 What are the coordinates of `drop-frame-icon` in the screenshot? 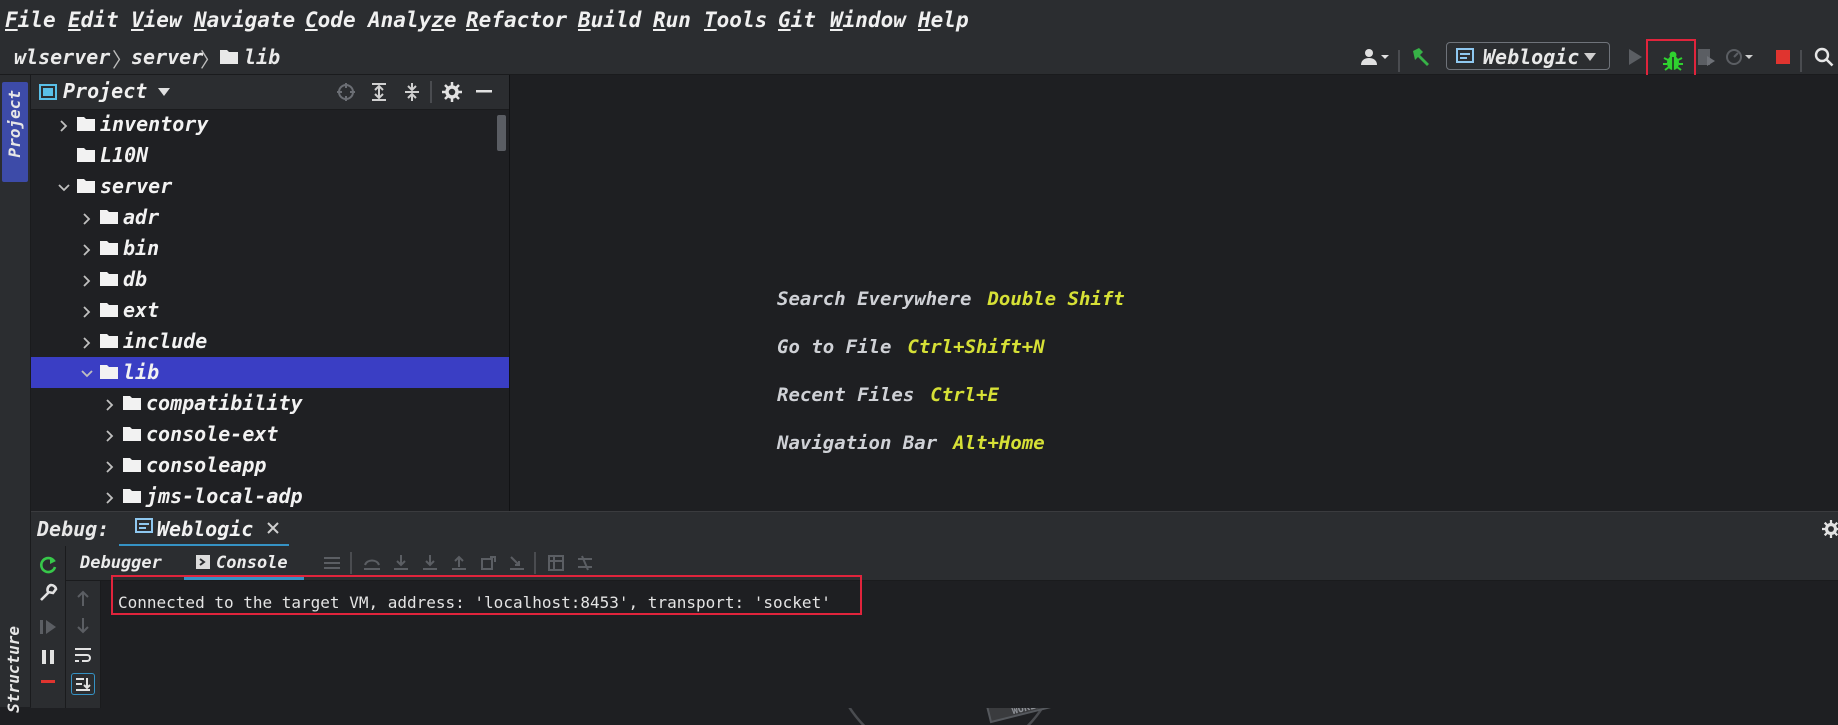 It's located at (488, 563).